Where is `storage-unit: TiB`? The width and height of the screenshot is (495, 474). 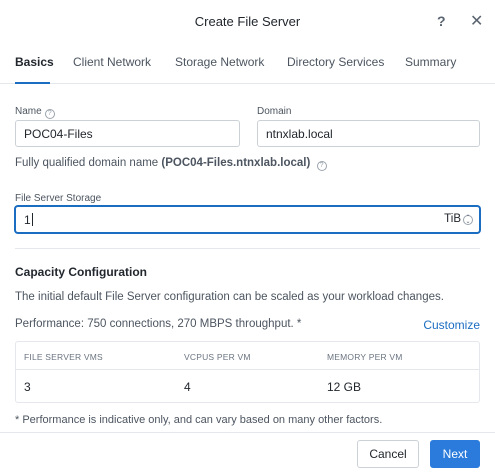 storage-unit: TiB is located at coordinates (452, 219).